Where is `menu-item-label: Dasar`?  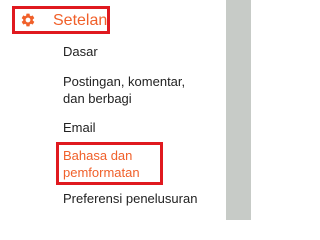
menu-item-label: Dasar is located at coordinates (80, 51).